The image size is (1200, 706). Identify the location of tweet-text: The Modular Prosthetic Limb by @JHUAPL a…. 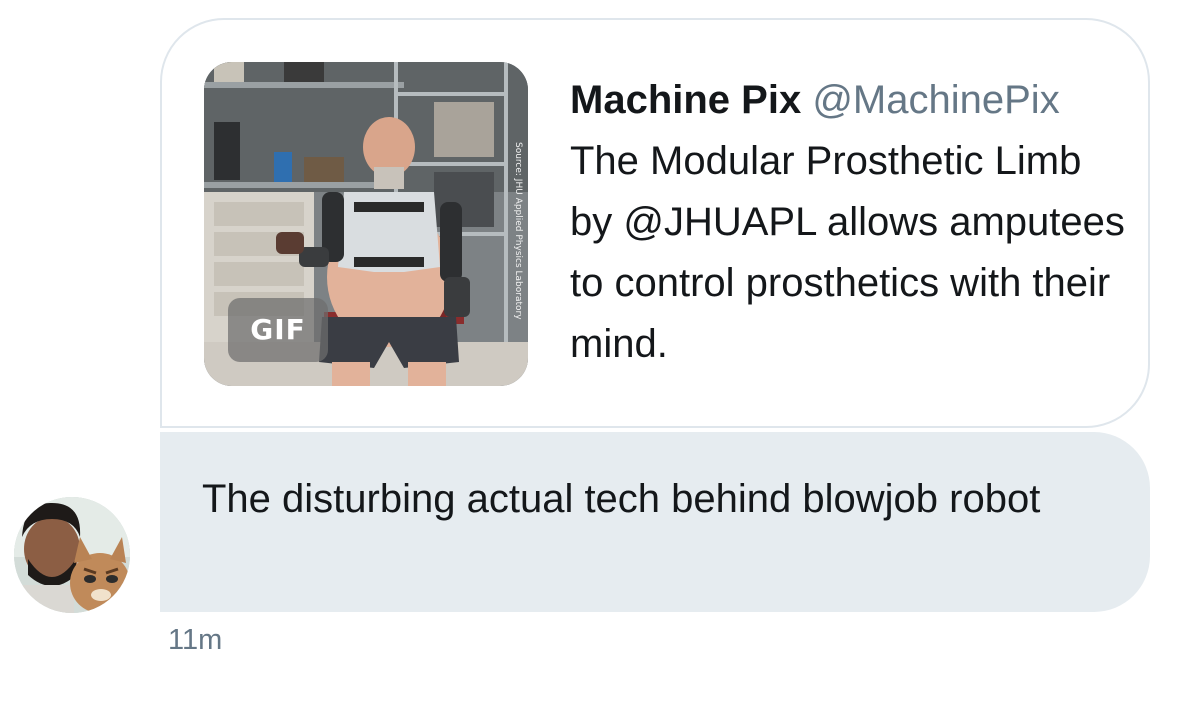
(847, 252).